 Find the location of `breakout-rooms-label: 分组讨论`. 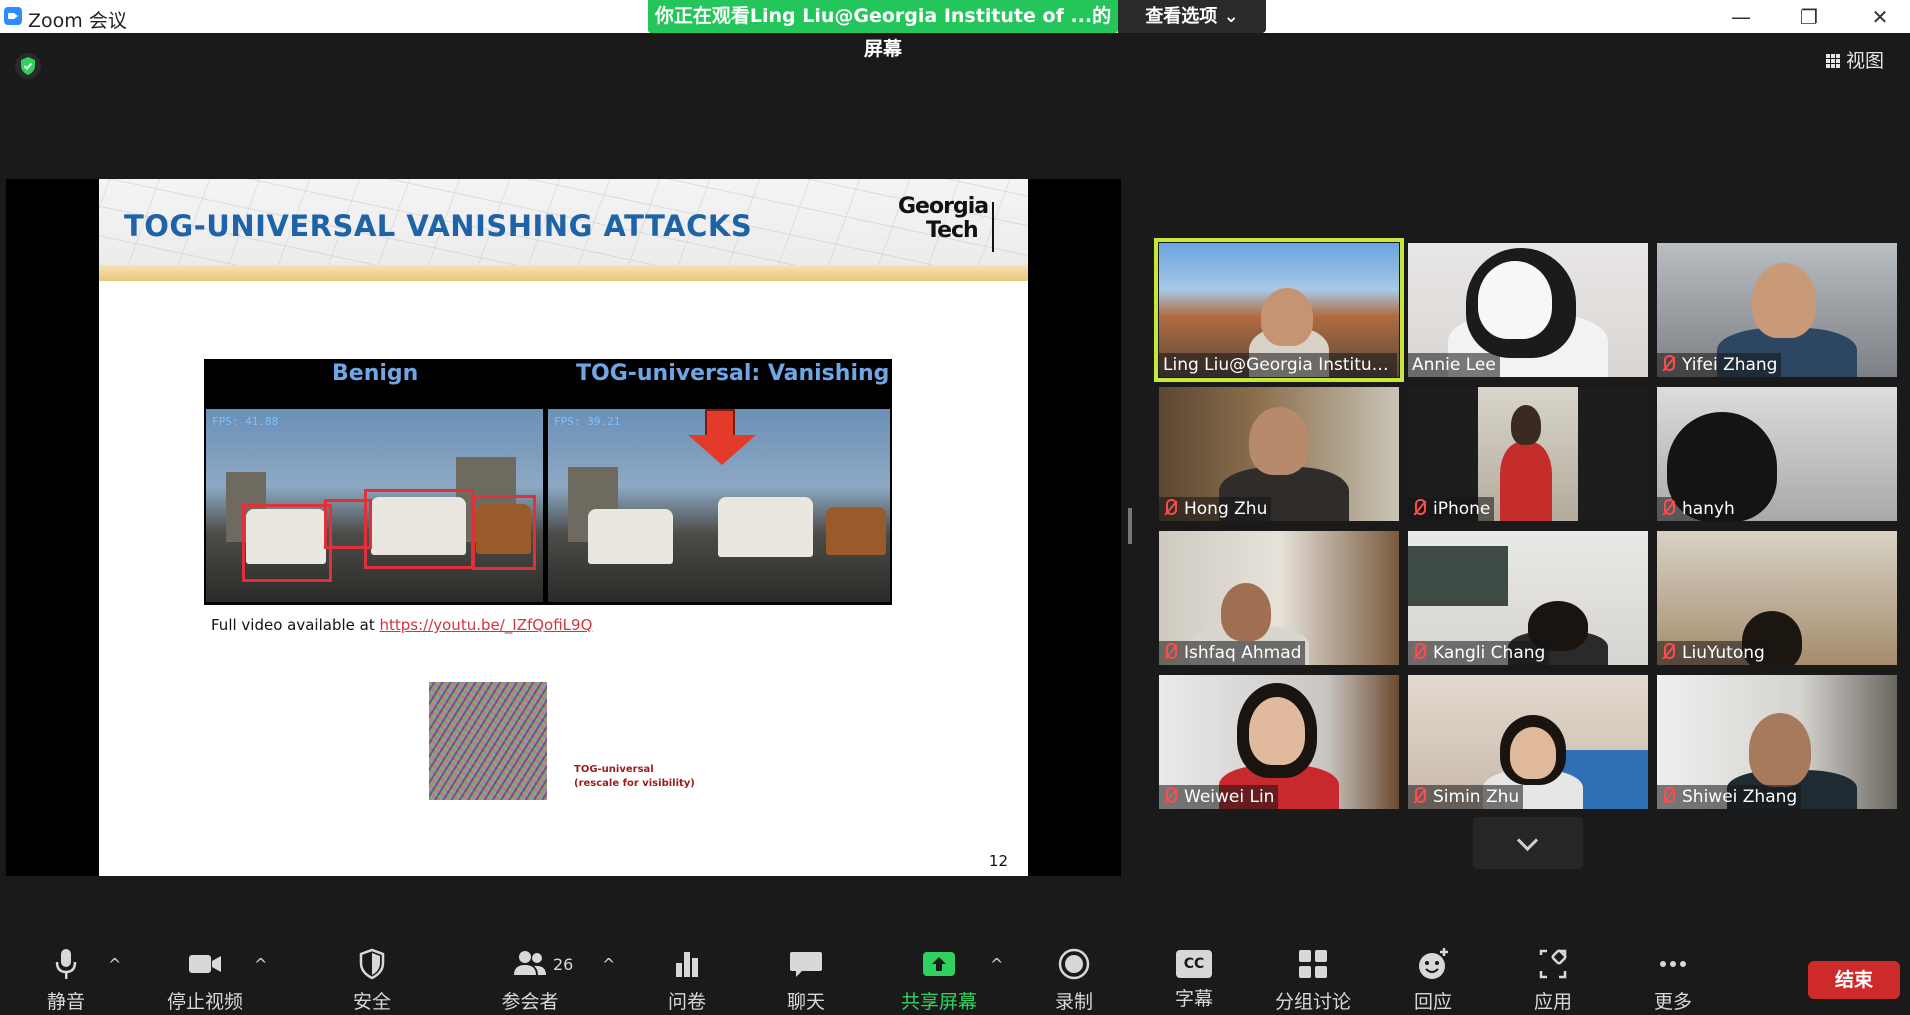

breakout-rooms-label: 分组讨论 is located at coordinates (1312, 1002).